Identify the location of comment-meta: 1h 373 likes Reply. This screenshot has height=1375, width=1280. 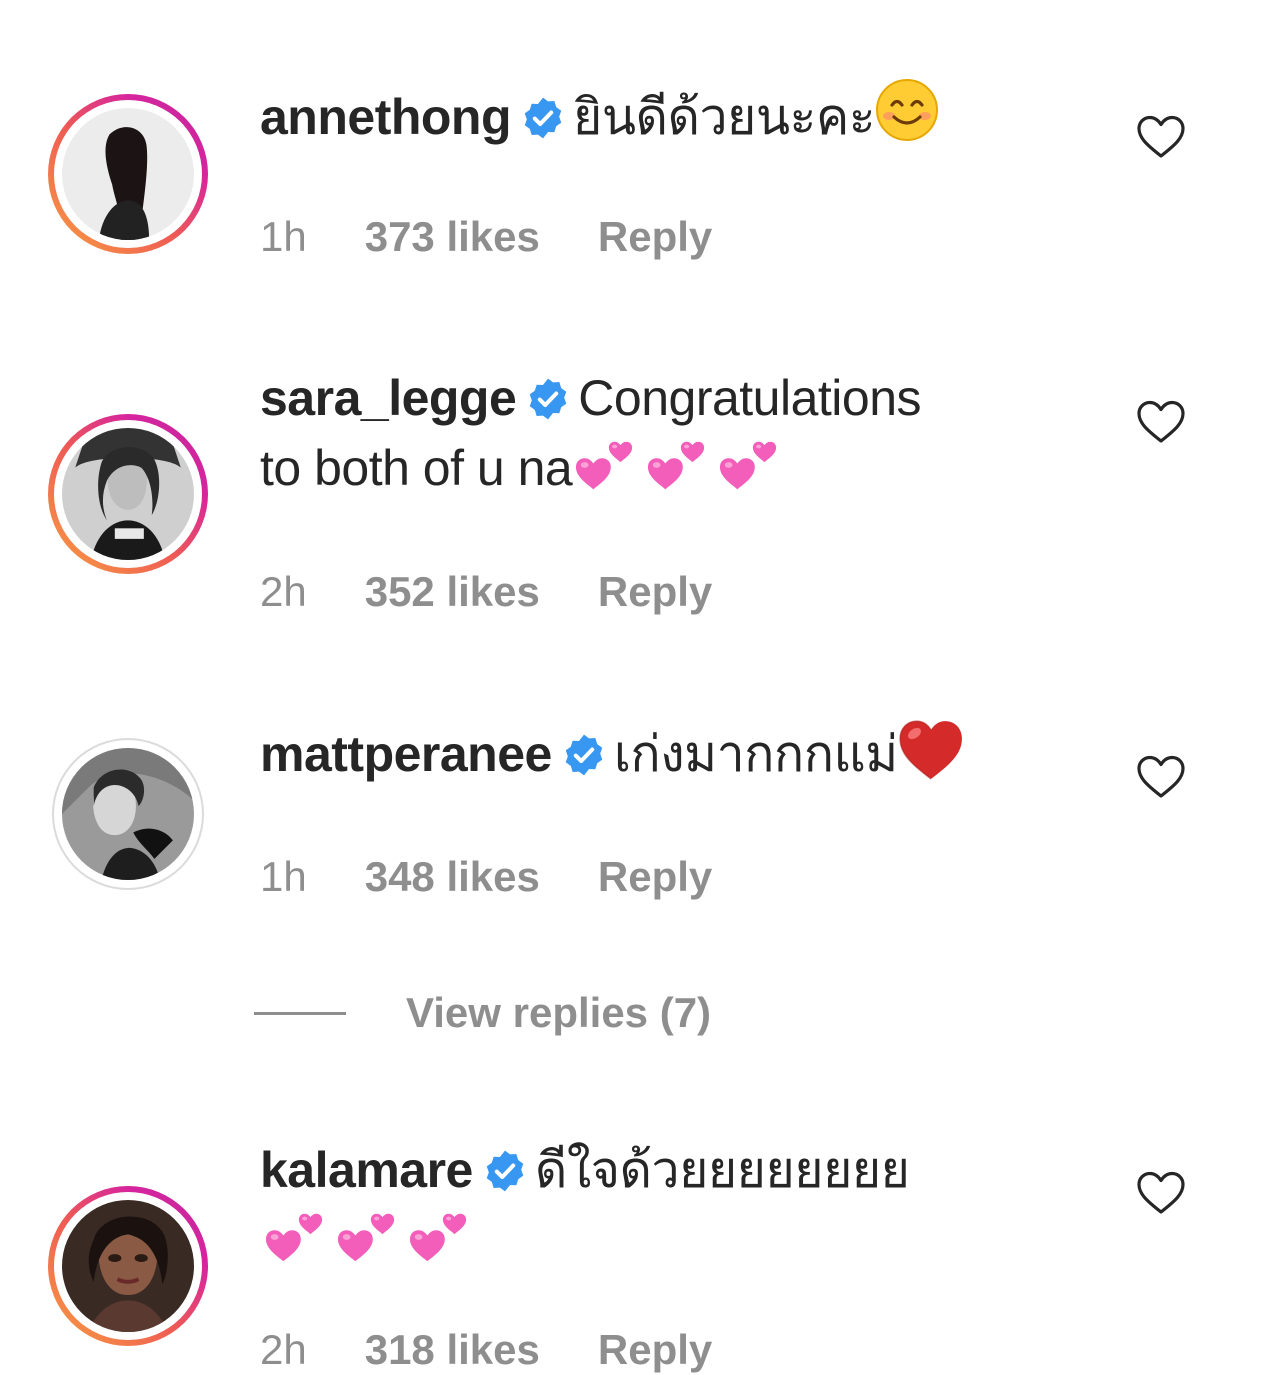
(486, 237).